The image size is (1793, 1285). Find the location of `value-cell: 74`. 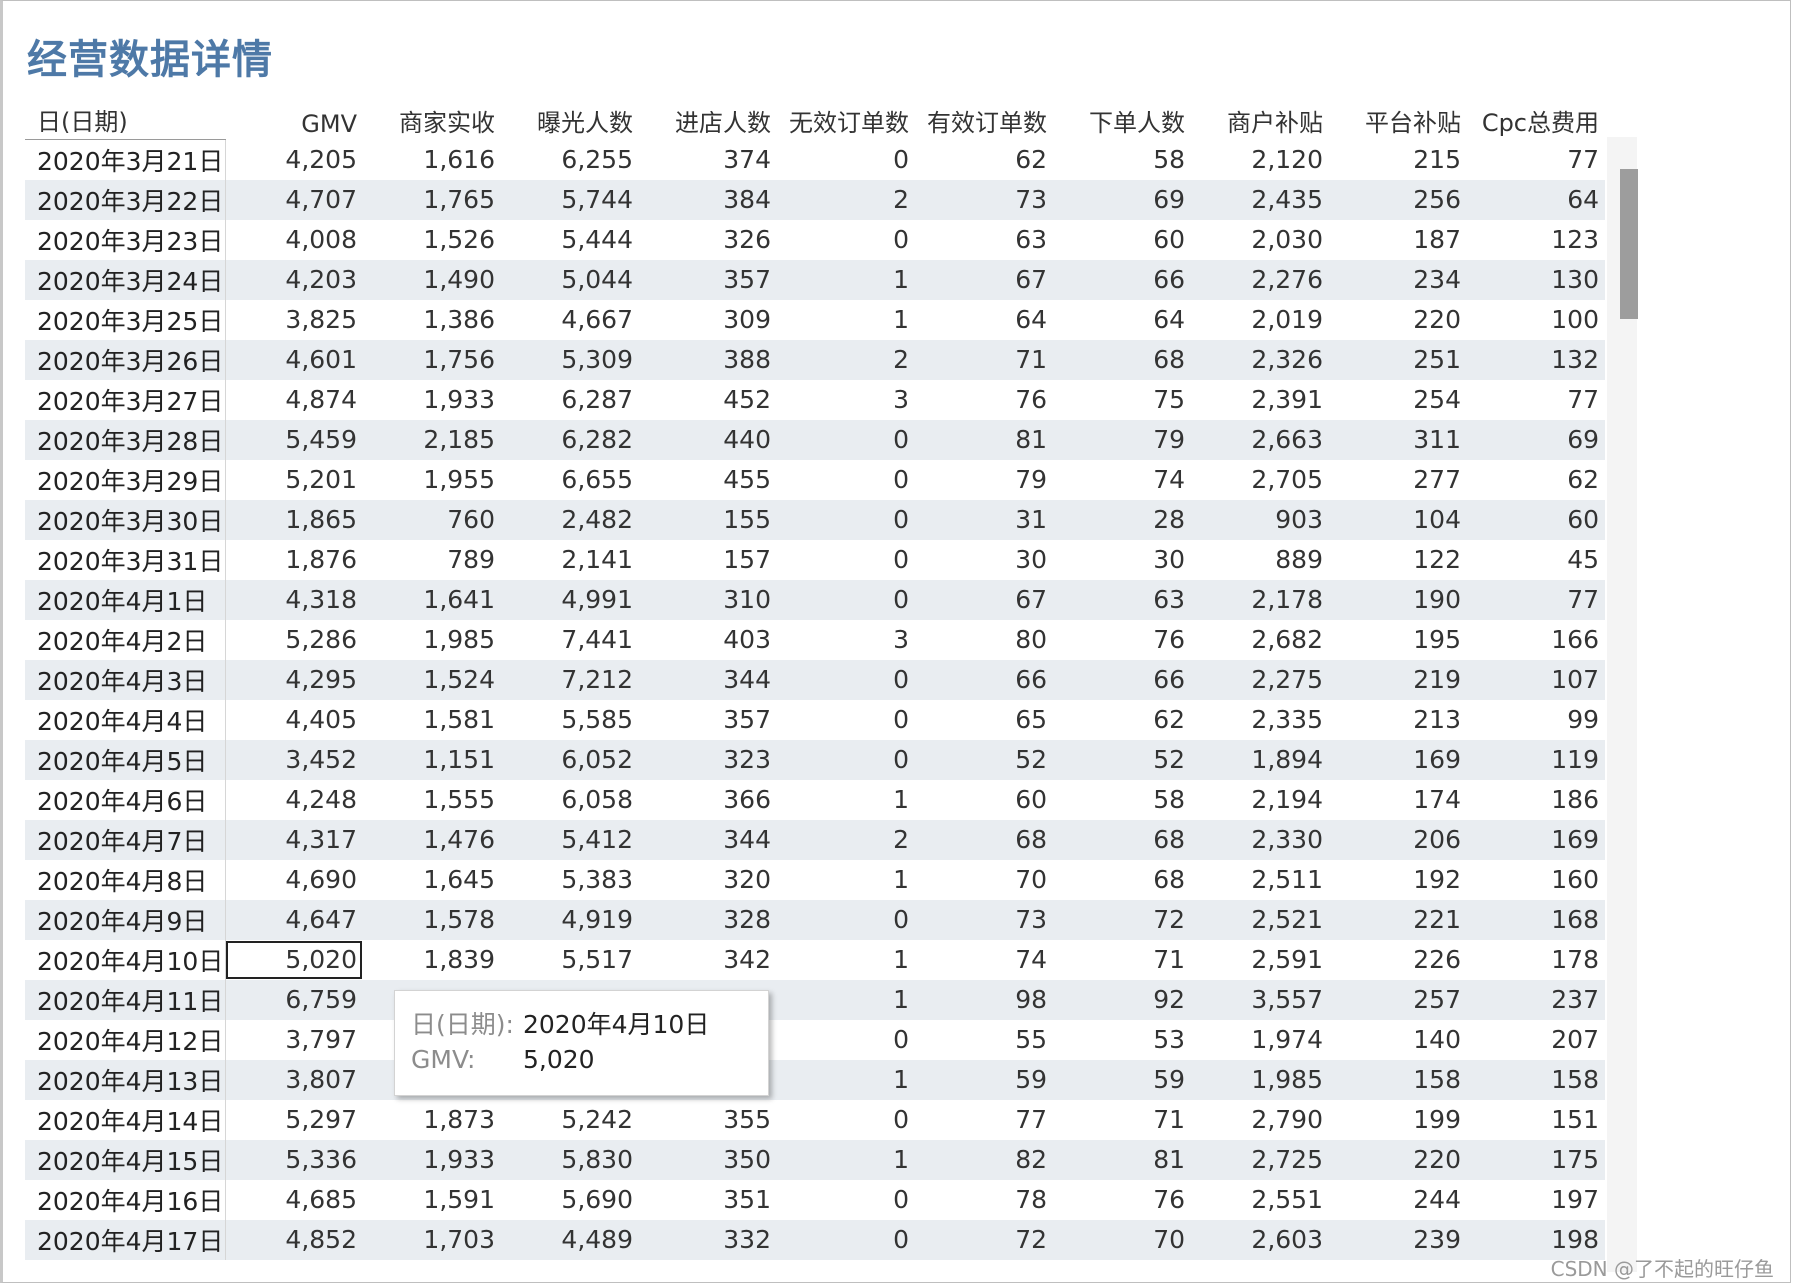

value-cell: 74 is located at coordinates (1122, 479).